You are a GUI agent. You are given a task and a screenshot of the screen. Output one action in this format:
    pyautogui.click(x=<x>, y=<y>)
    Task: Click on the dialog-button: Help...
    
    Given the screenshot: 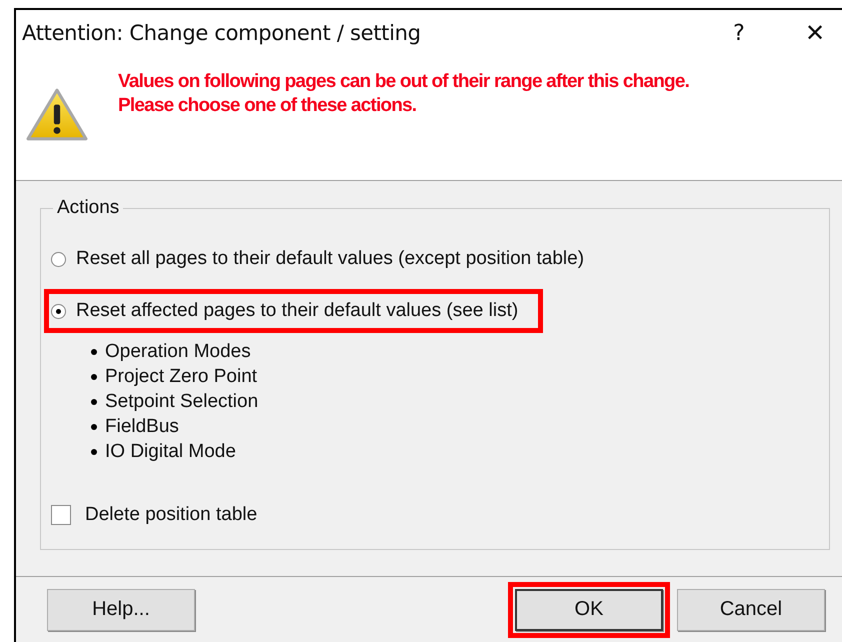 What is the action you would take?
    pyautogui.click(x=121, y=609)
    